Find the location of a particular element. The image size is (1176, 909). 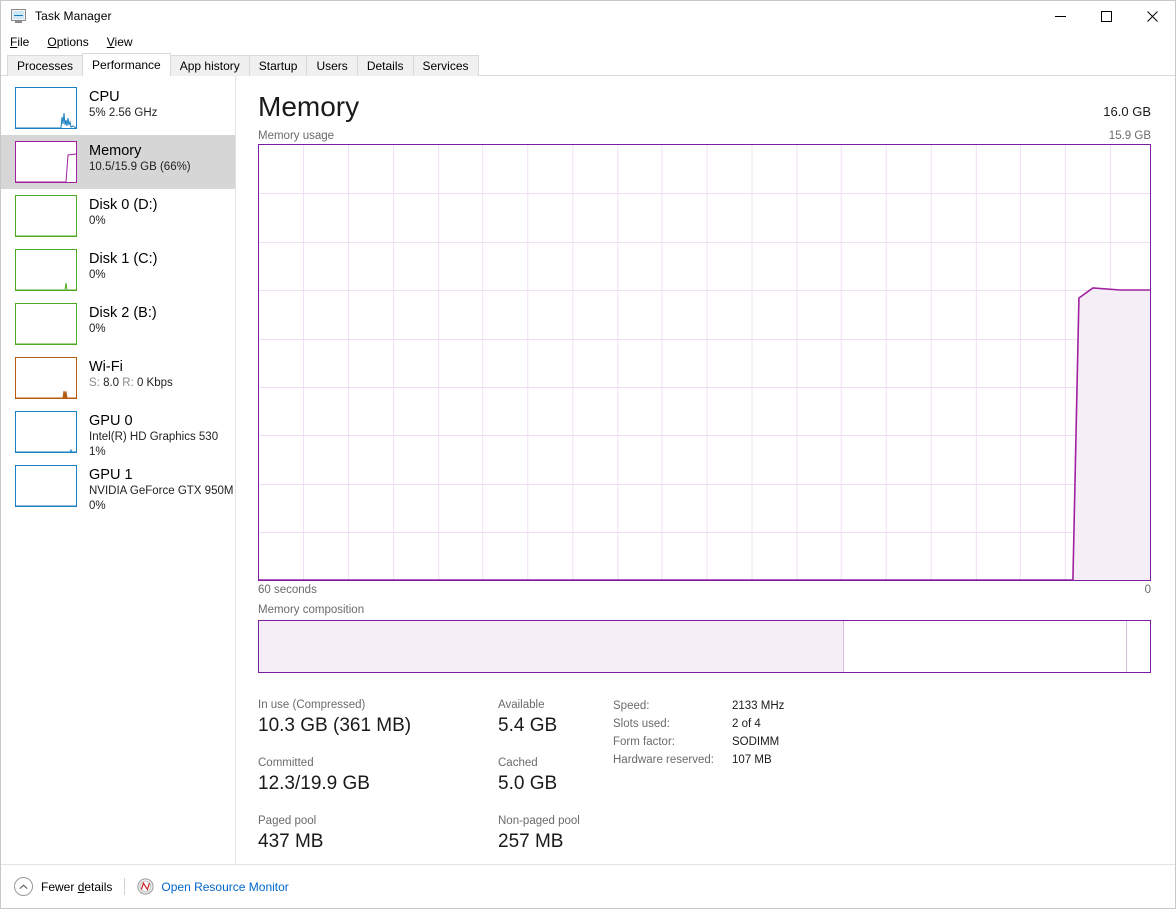

composition-label: Memory composition is located at coordinates (311, 610).